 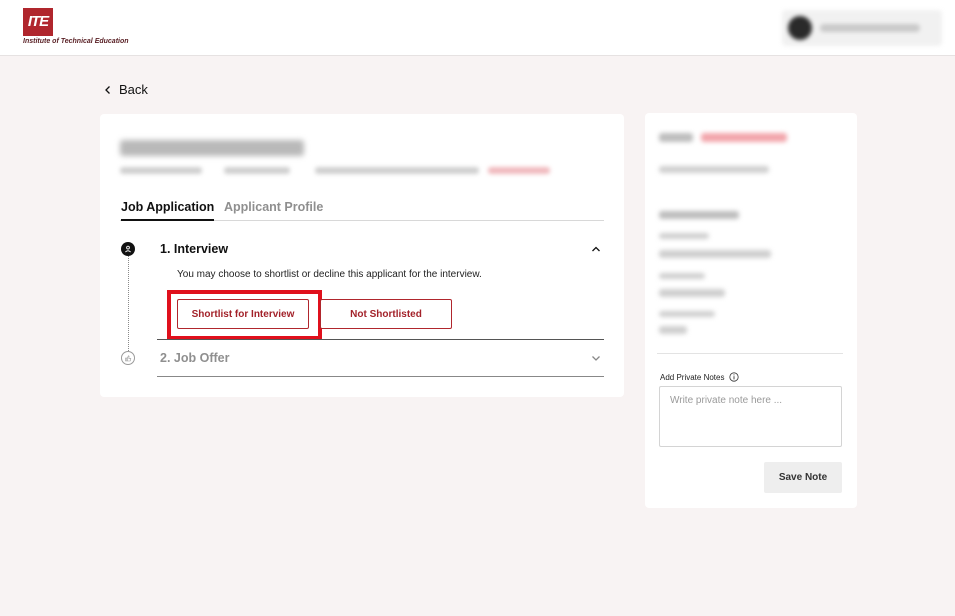 What do you see at coordinates (133, 89) in the screenshot?
I see `back-label: Back` at bounding box center [133, 89].